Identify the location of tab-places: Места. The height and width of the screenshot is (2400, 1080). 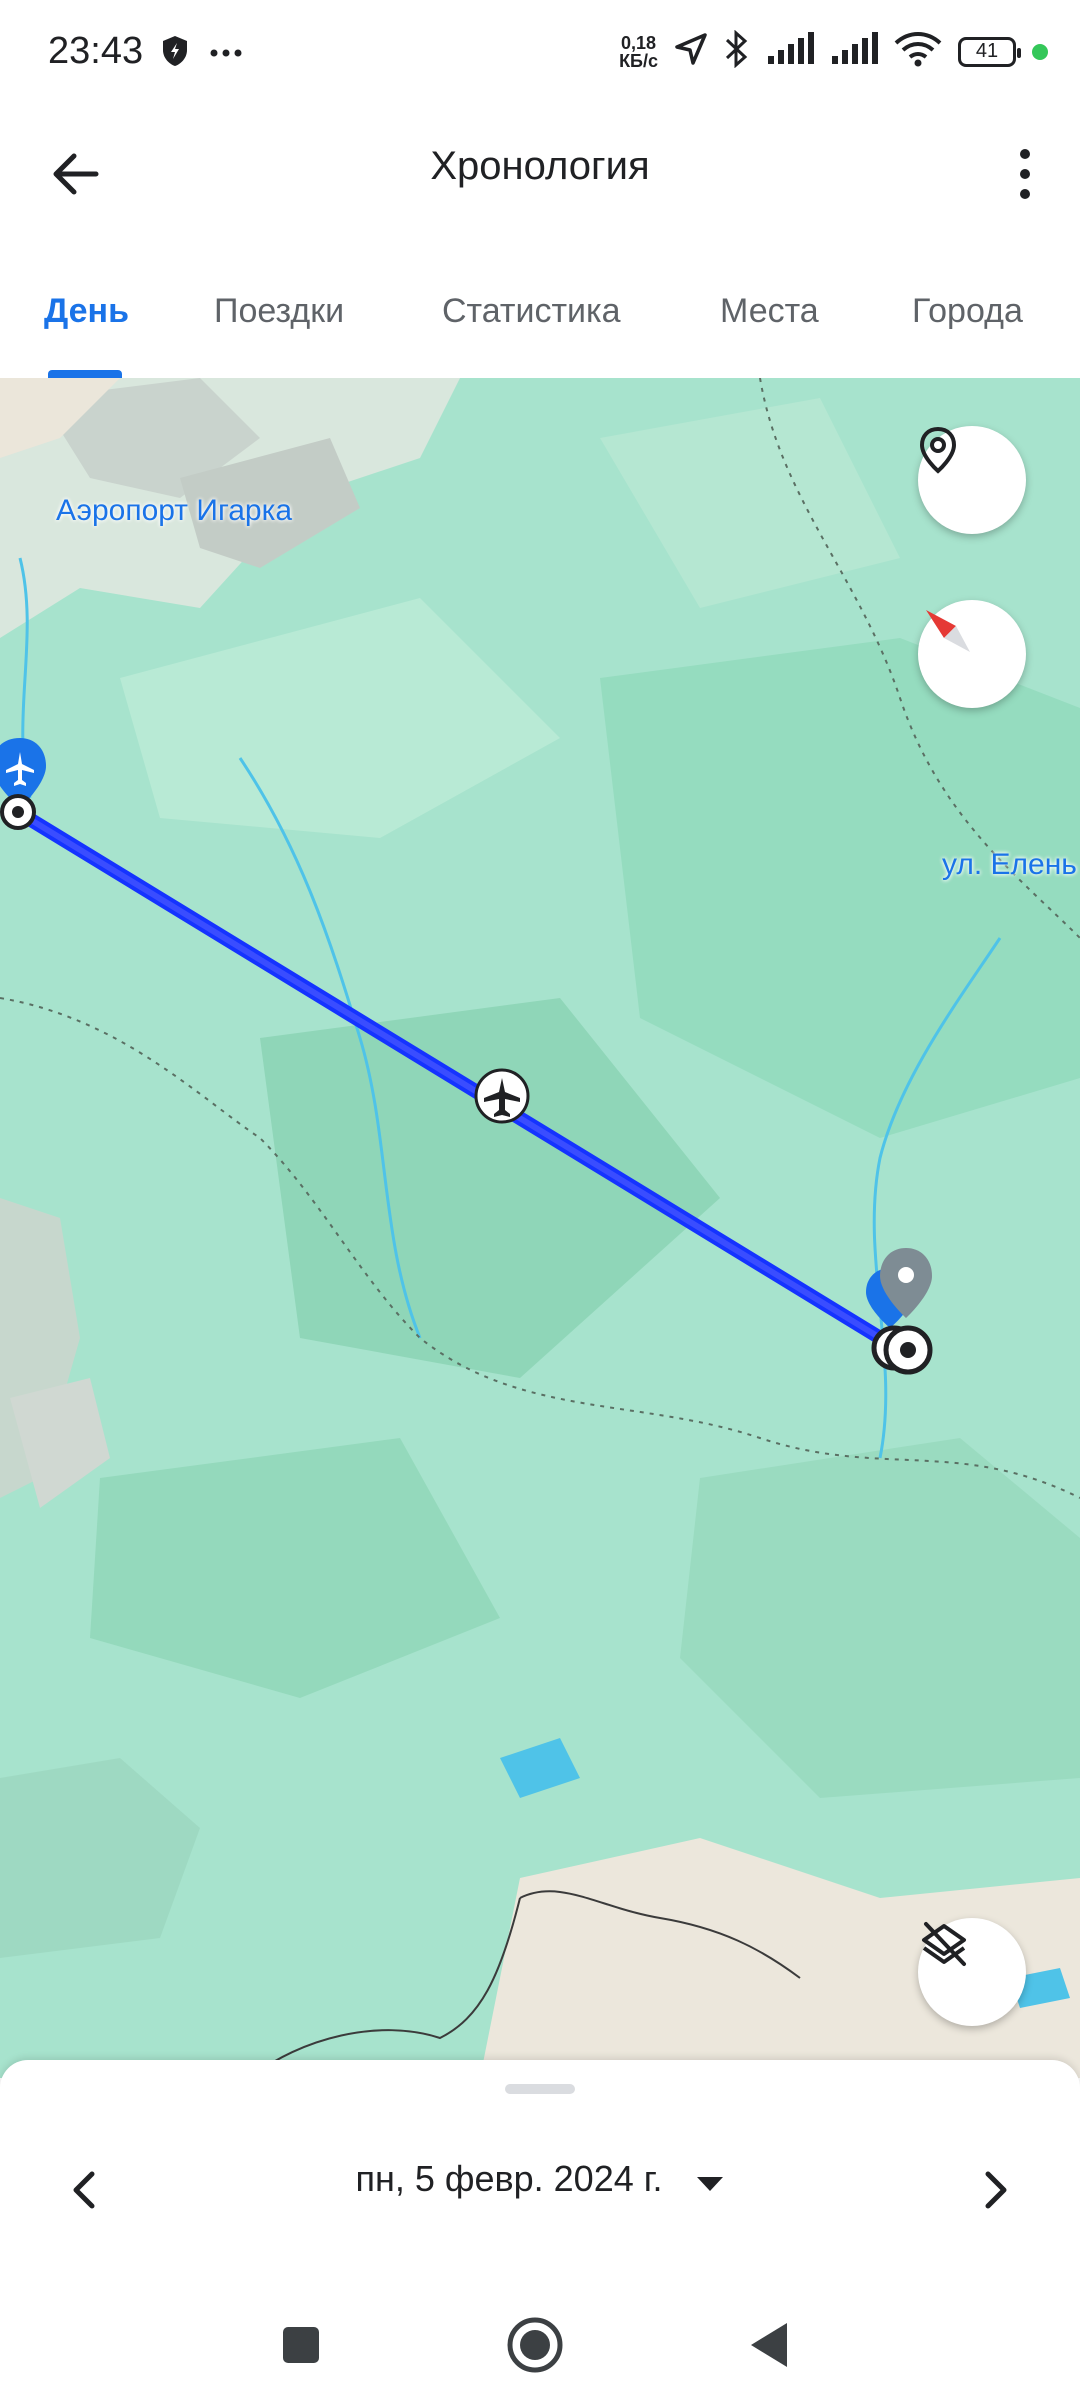
(769, 311).